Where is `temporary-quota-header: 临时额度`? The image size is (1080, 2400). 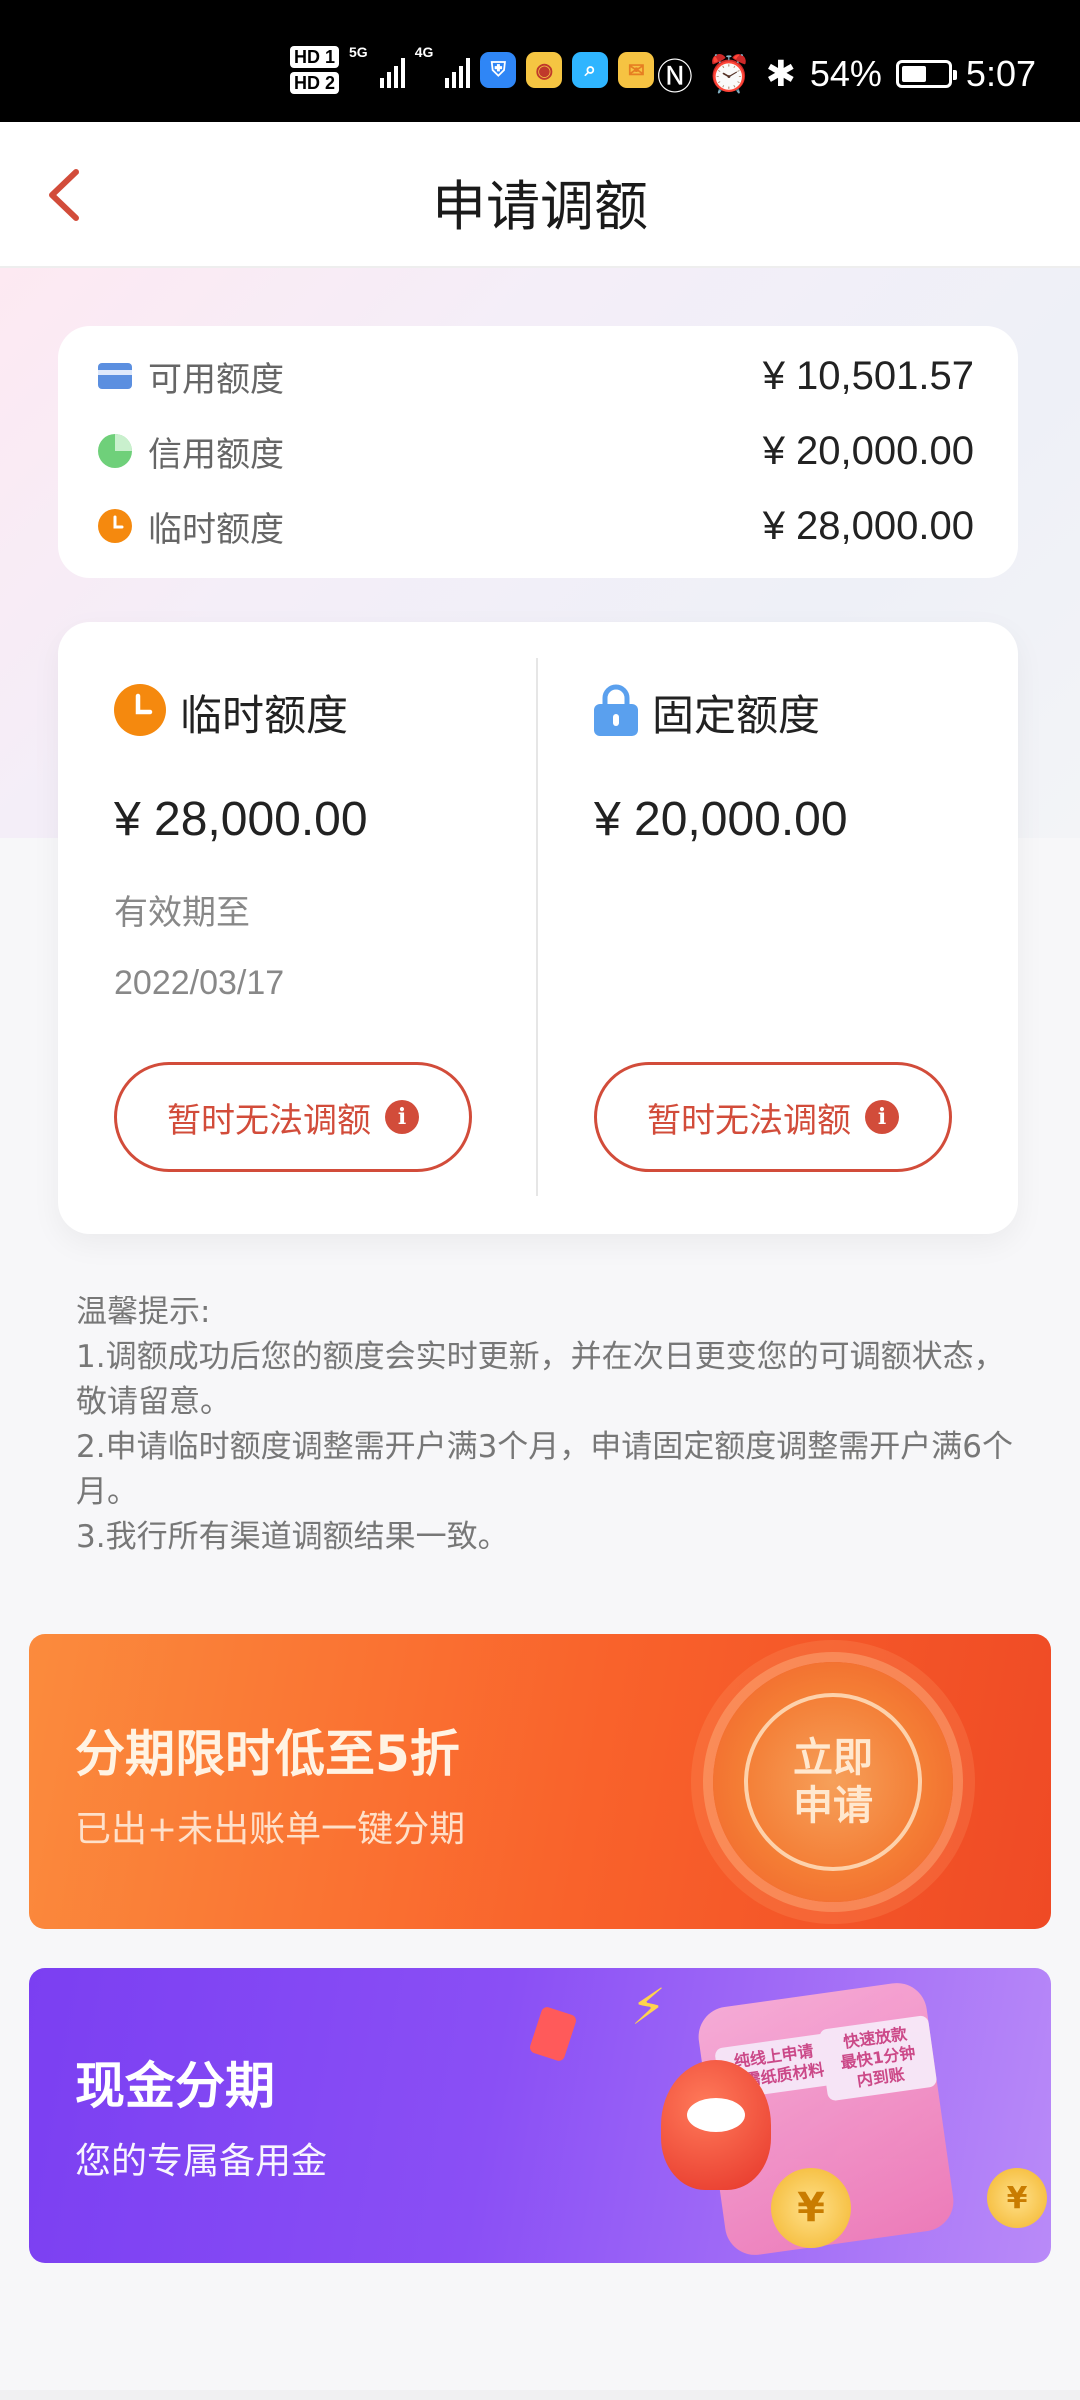
temporary-quota-header: 临时额度 is located at coordinates (241, 712).